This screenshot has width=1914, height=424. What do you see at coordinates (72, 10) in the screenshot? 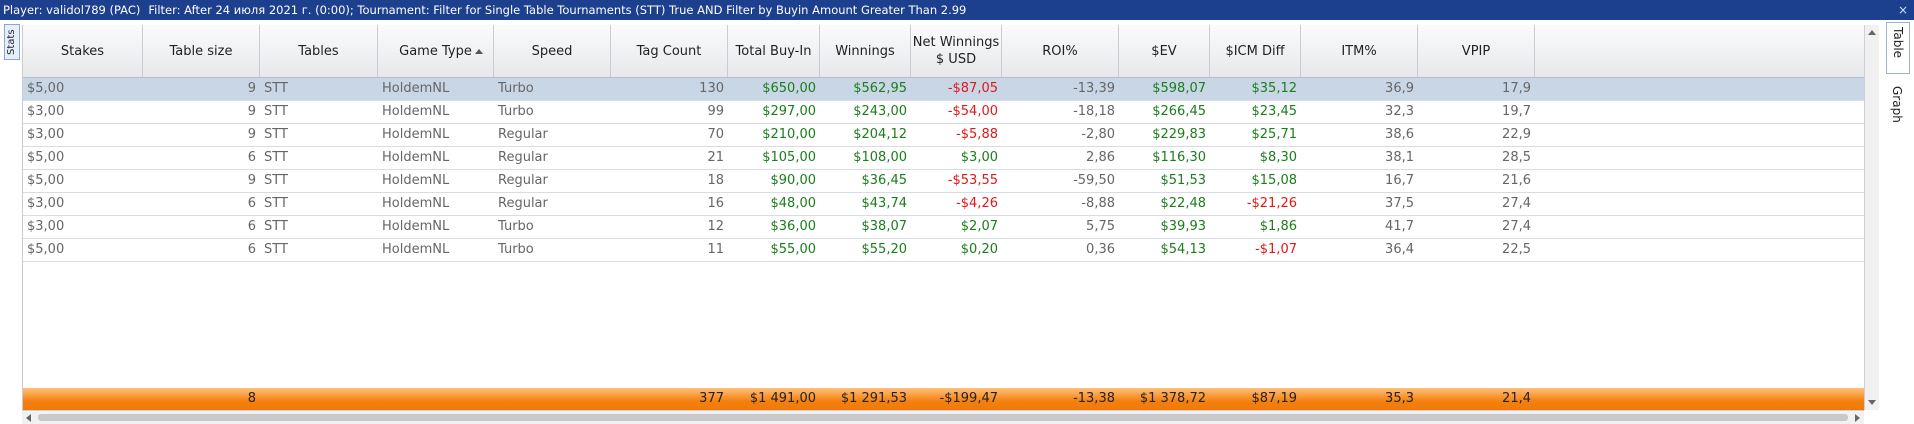
I see `player-label: Player: validol789 (PAC)` at bounding box center [72, 10].